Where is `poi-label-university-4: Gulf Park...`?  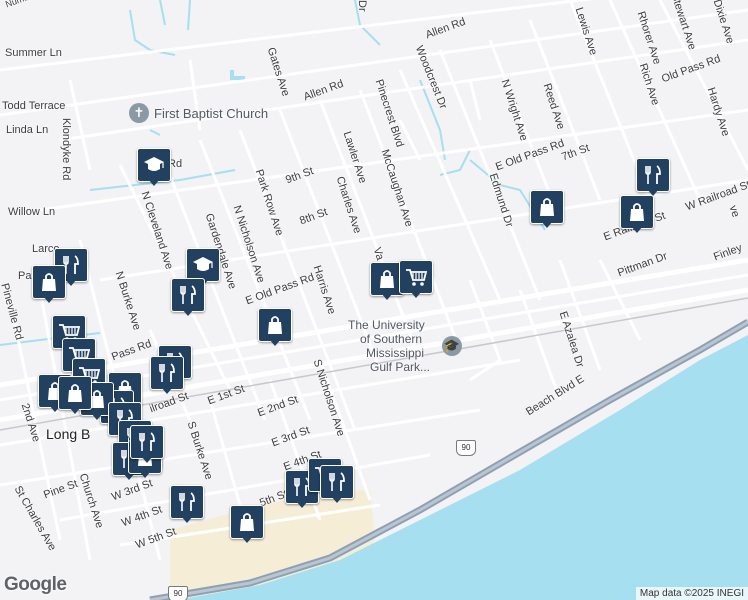
poi-label-university-4: Gulf Park... is located at coordinates (400, 367).